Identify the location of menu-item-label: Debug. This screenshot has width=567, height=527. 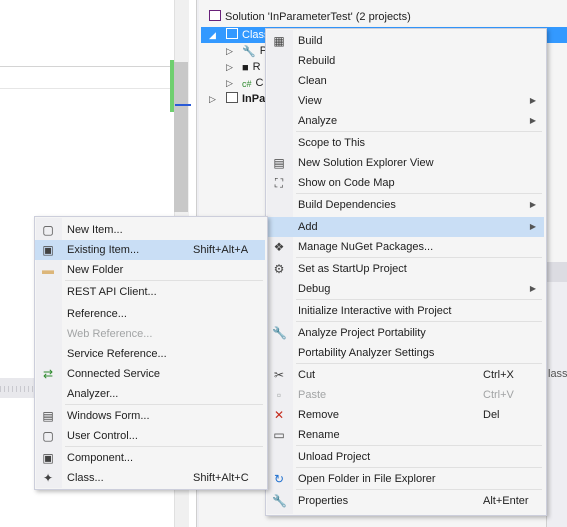
(314, 289).